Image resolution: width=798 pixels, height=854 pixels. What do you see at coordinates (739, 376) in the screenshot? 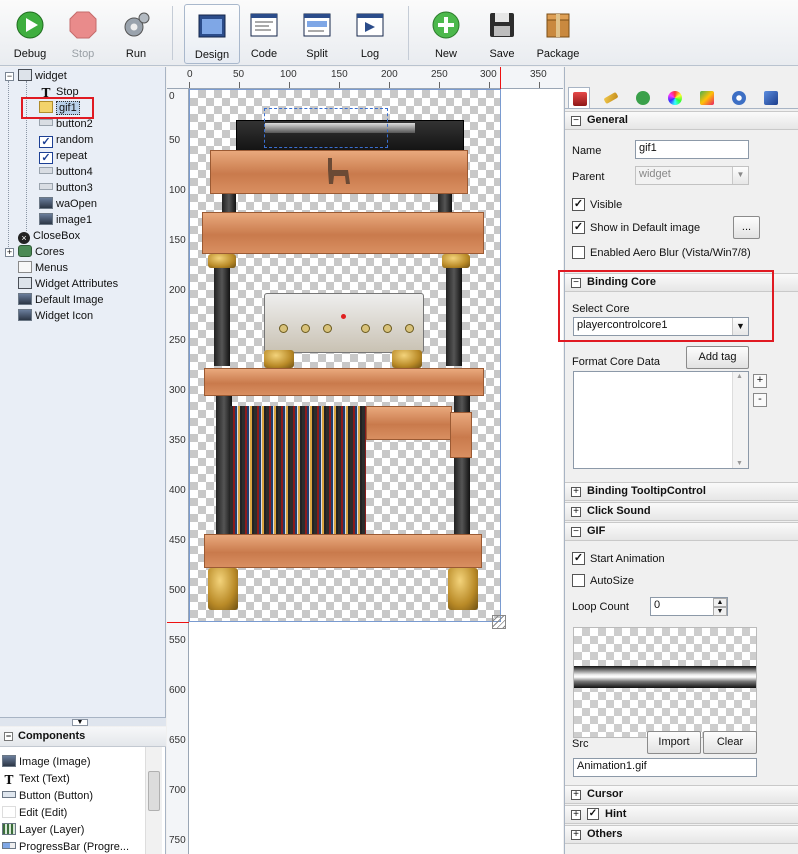
I see `scroll-up-icon: ▲` at bounding box center [739, 376].